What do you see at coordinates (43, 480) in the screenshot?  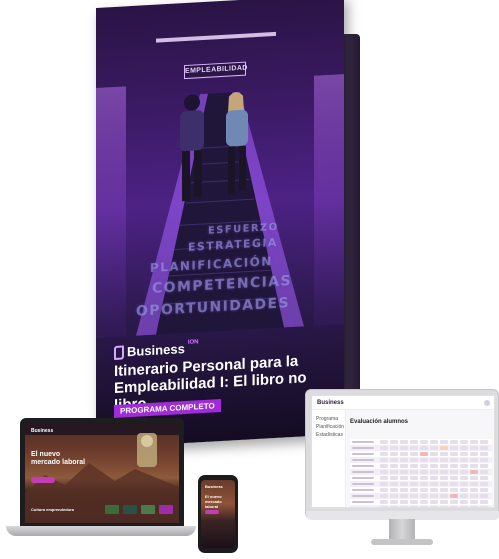 I see `laptop-cta-button` at bounding box center [43, 480].